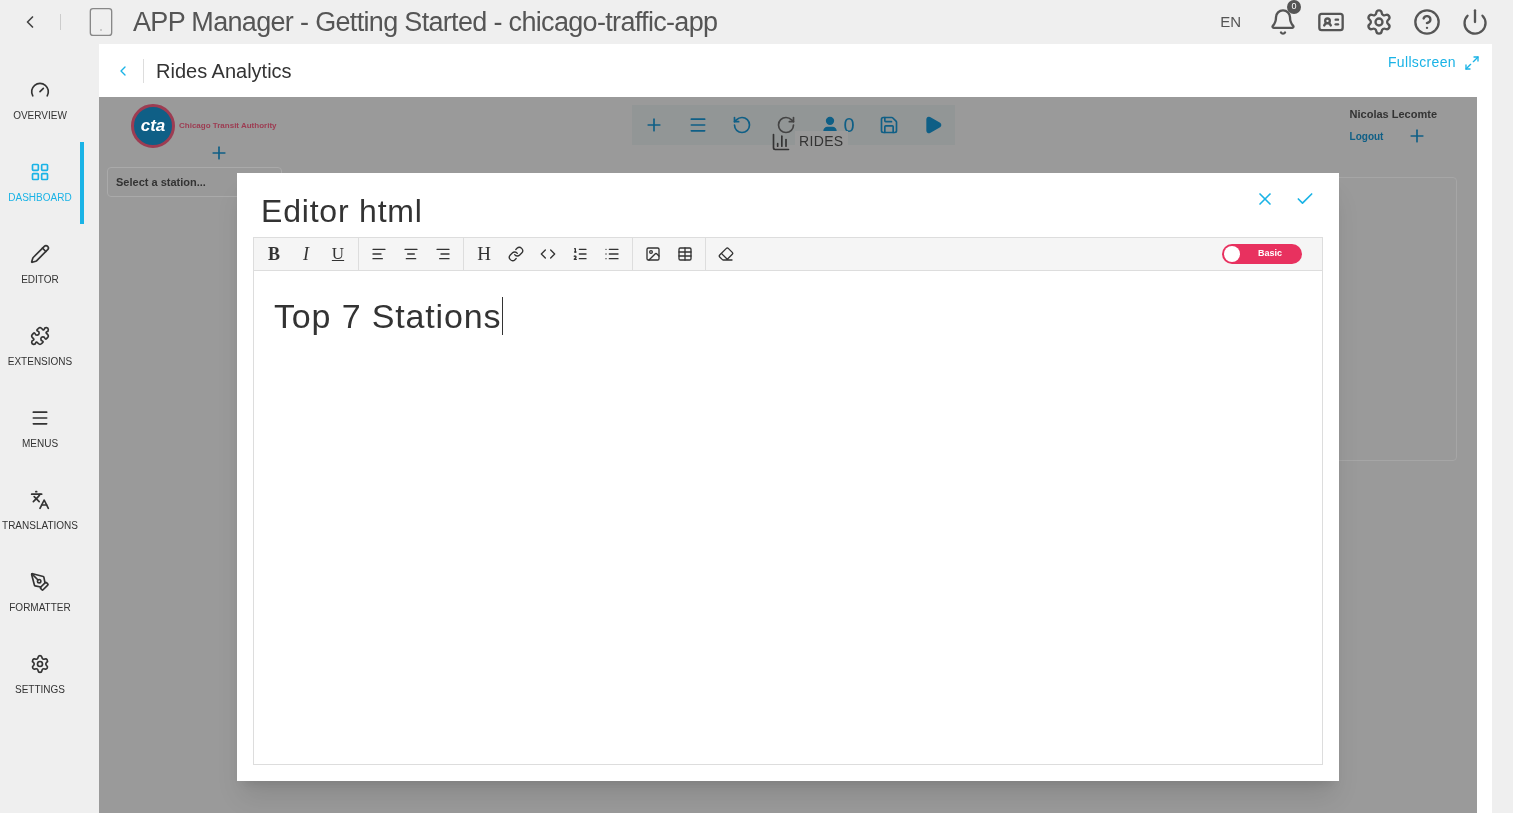 The image size is (1513, 813). What do you see at coordinates (42, 347) in the screenshot?
I see `sidebar-item: EXTENSIONS` at bounding box center [42, 347].